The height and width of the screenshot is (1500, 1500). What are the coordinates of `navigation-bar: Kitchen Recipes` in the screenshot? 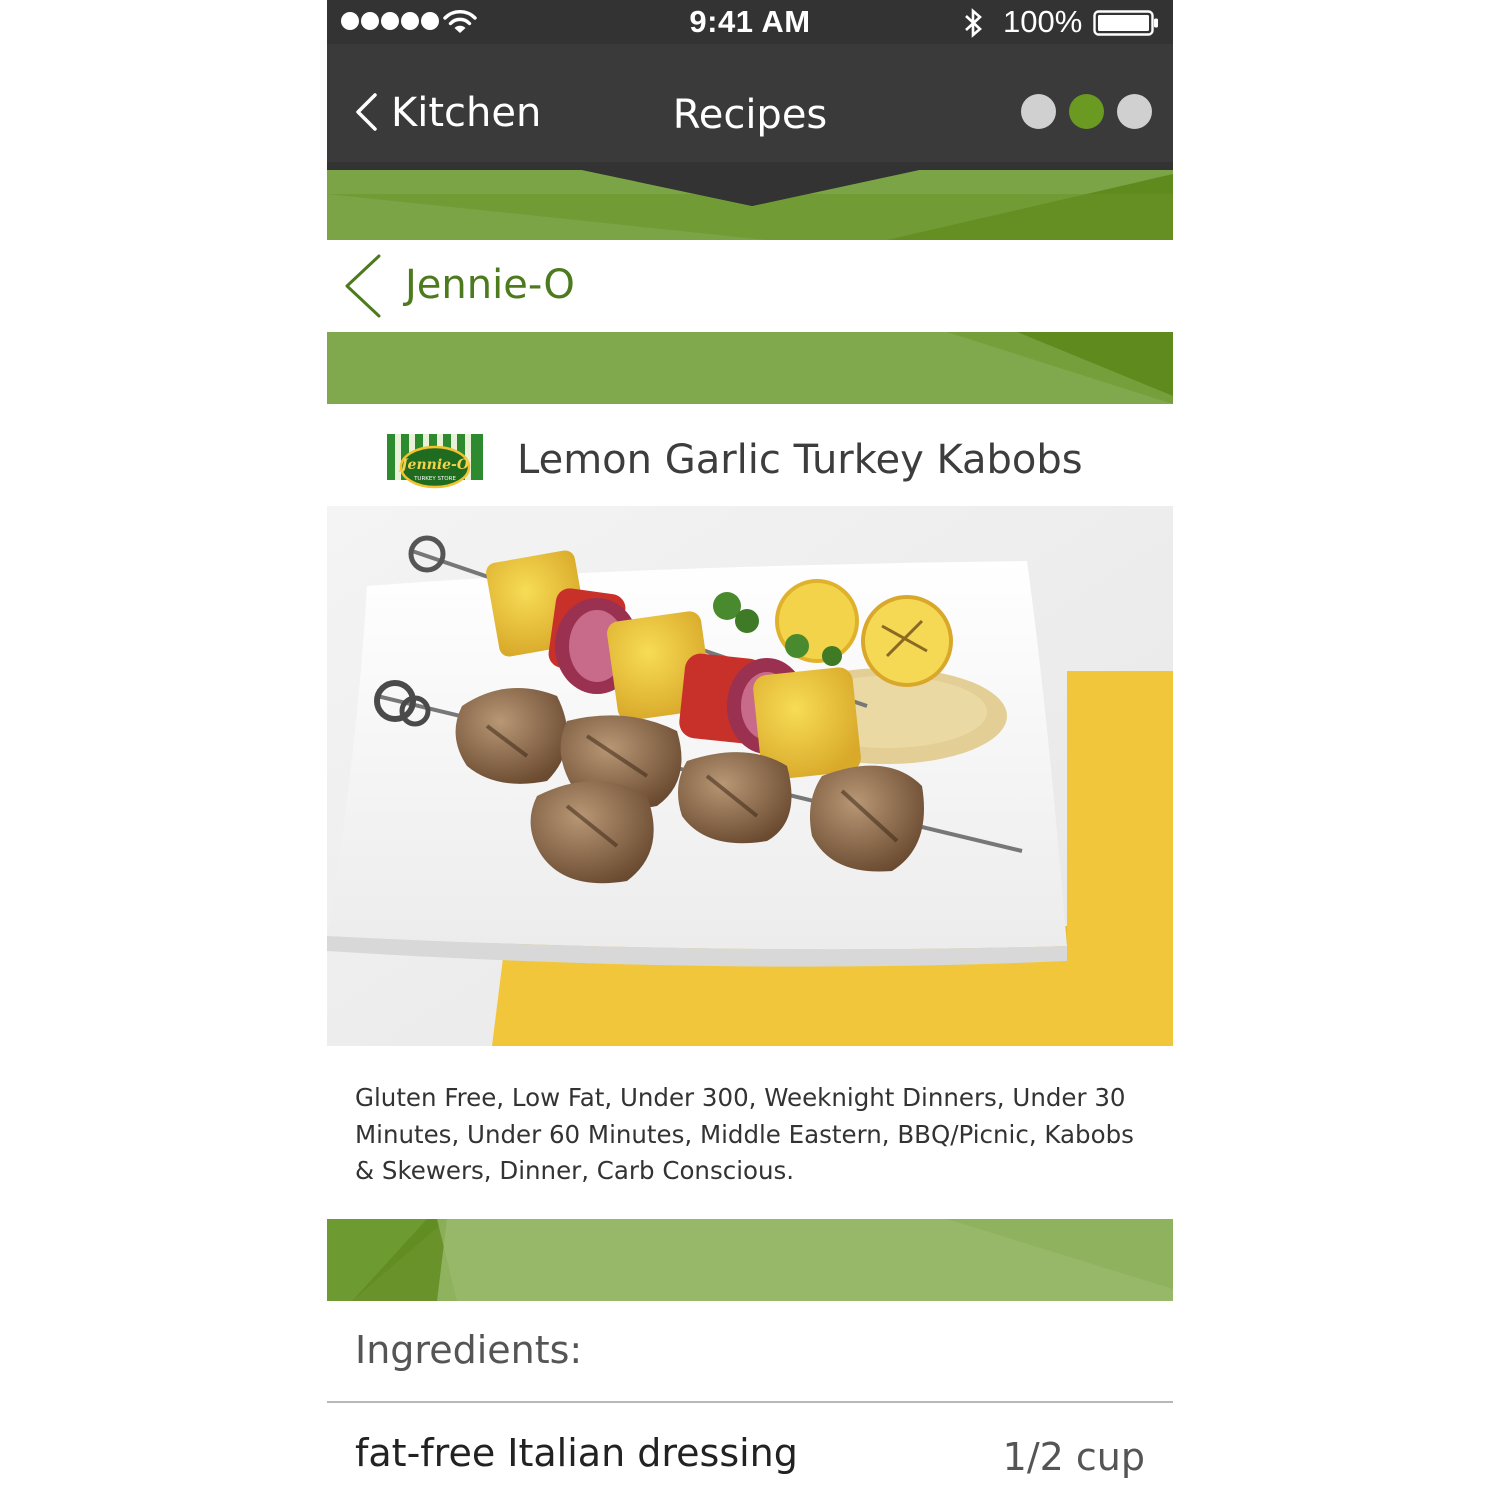 It's located at (750, 142).